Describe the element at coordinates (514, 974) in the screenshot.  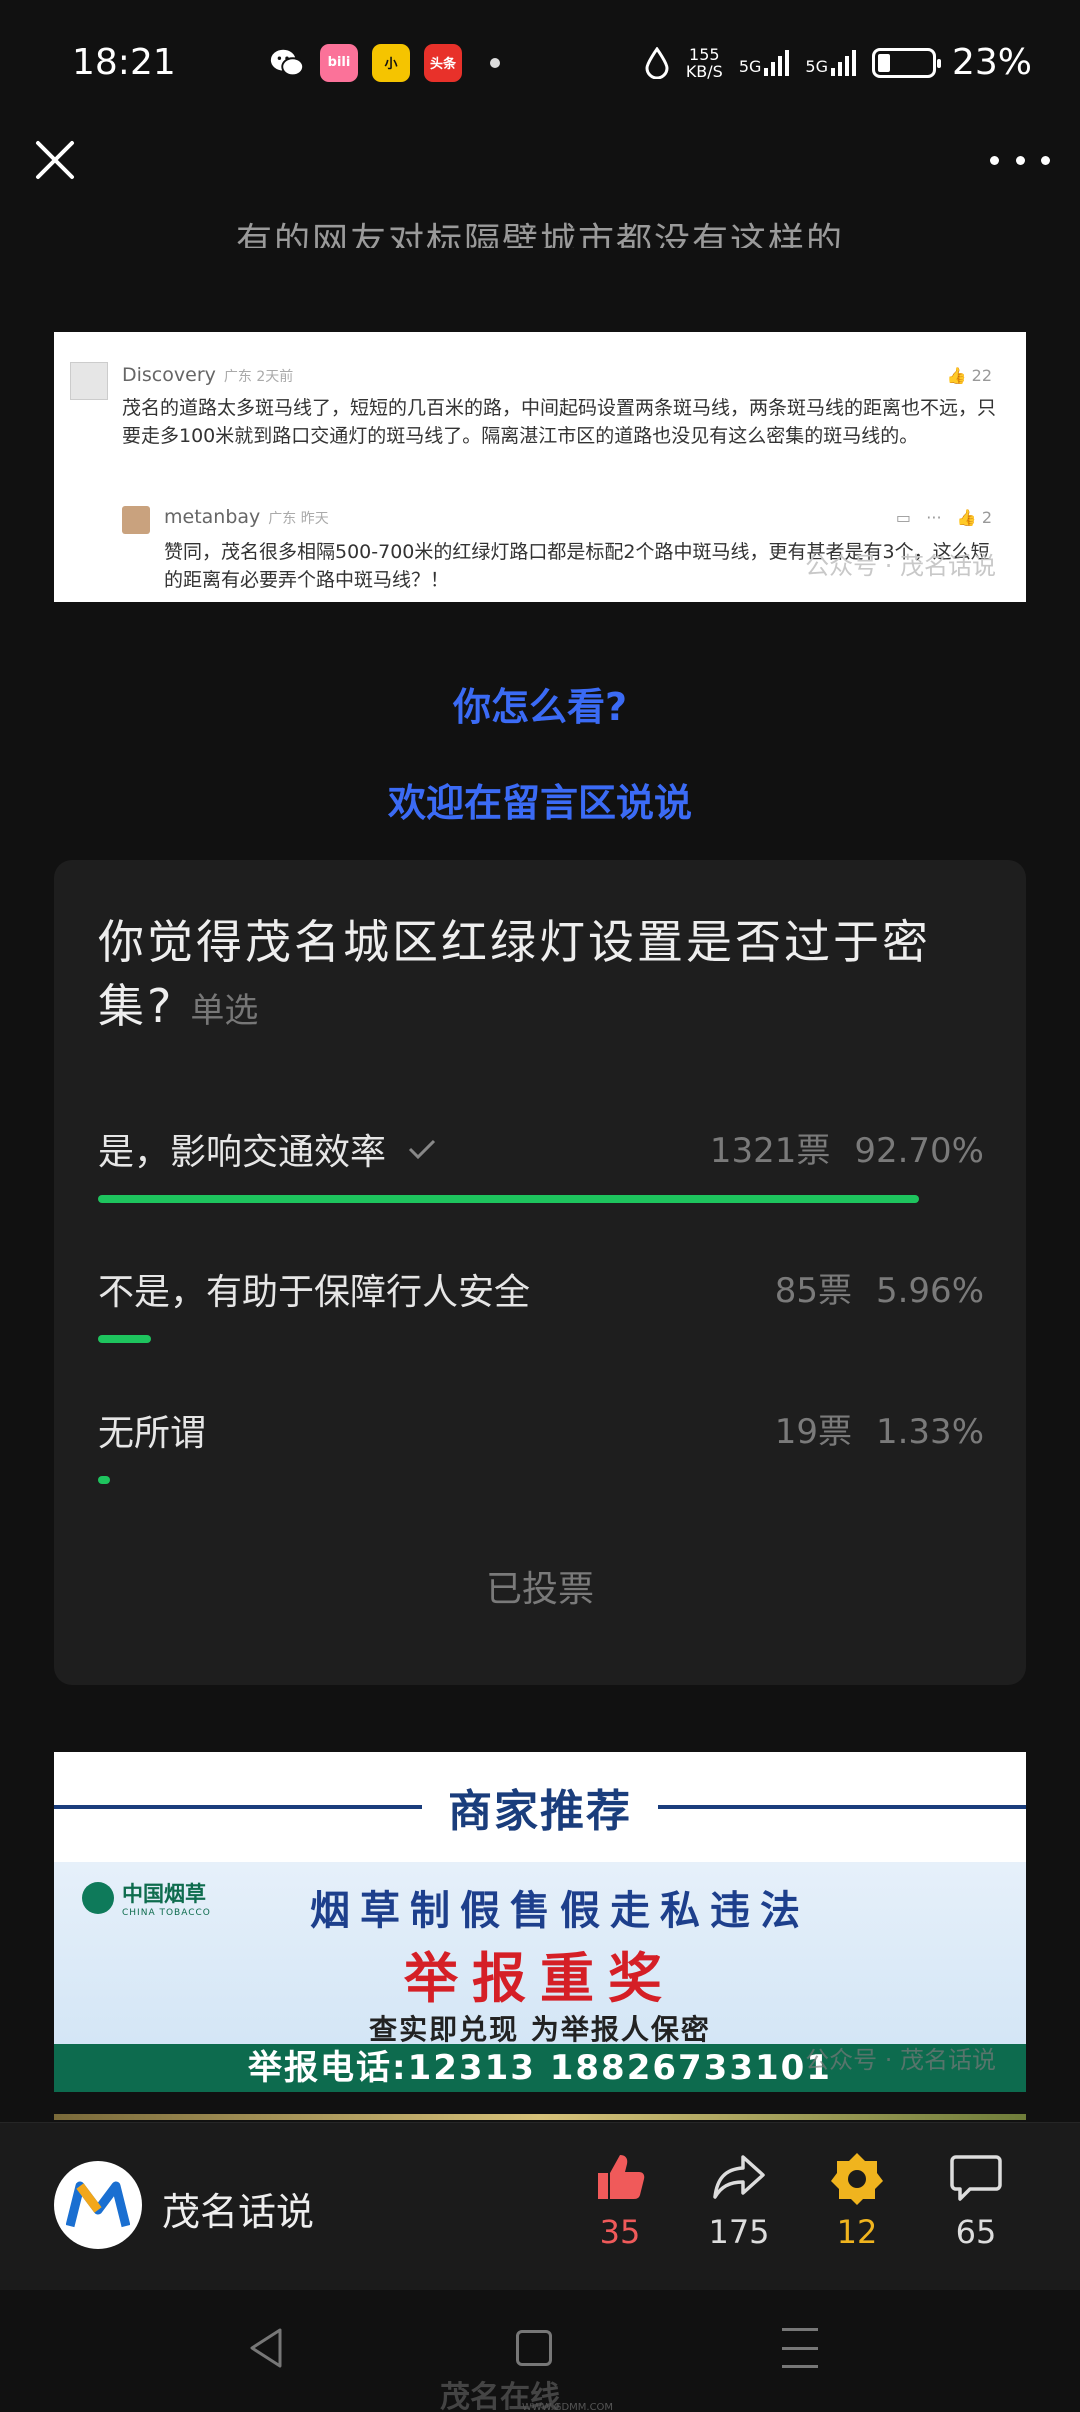
I see `poll-title: 你觉得茂名城区红绿灯设置是否过于密集? 单选` at that location.